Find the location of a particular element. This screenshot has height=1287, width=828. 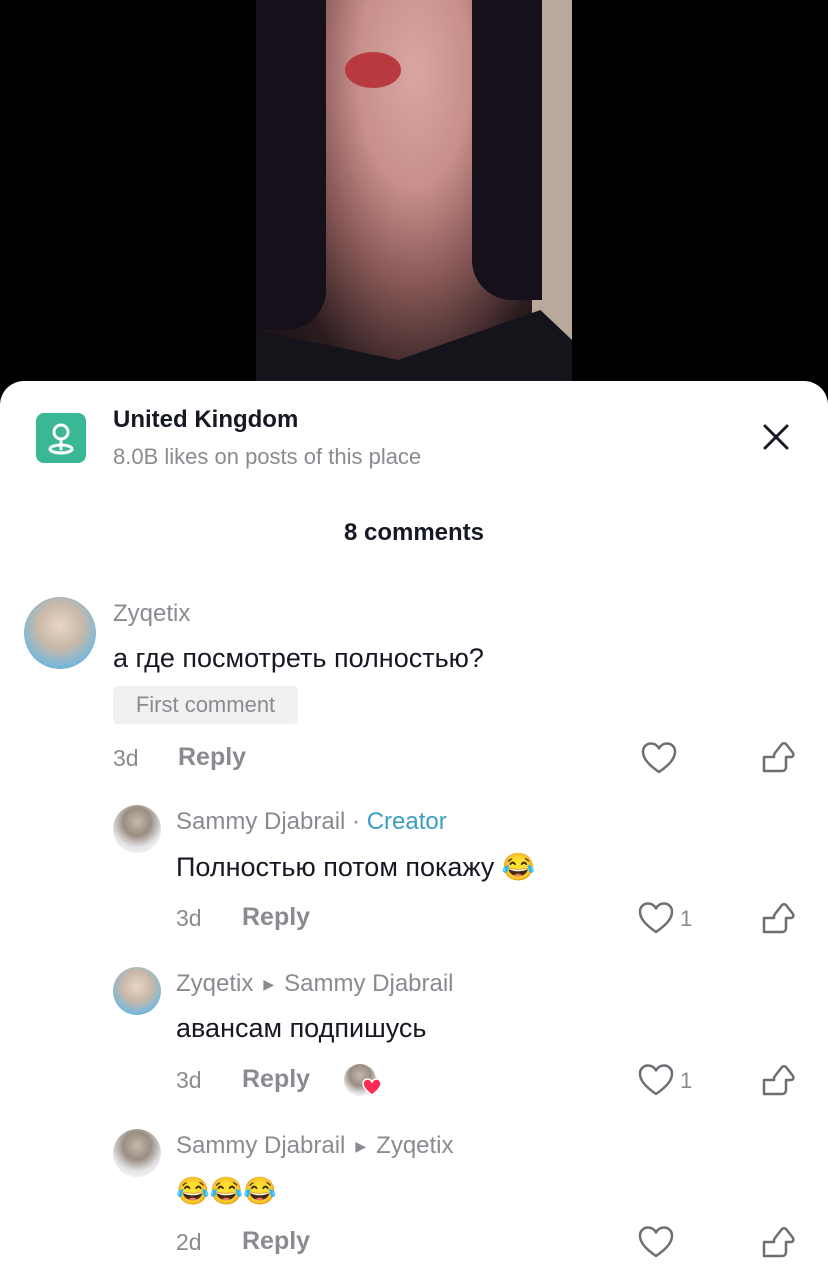

creator-label: Creator is located at coordinates (406, 821).